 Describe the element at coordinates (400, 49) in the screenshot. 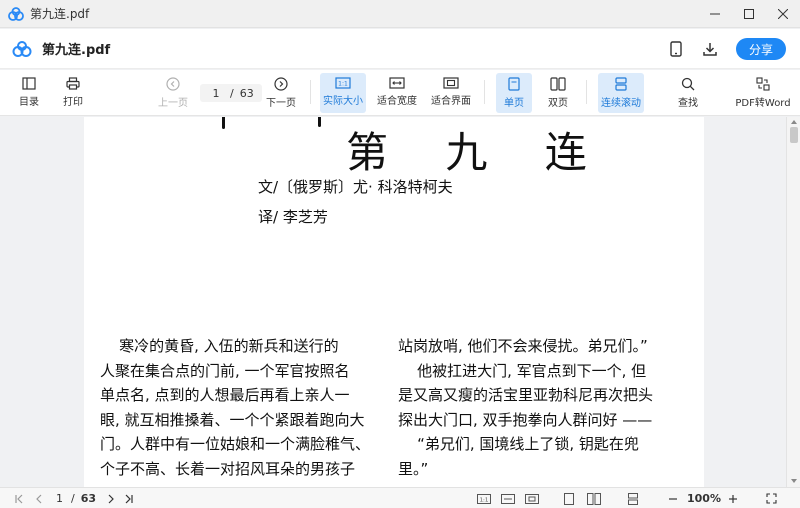

I see `app-header: 第九连.pdf 分享` at that location.